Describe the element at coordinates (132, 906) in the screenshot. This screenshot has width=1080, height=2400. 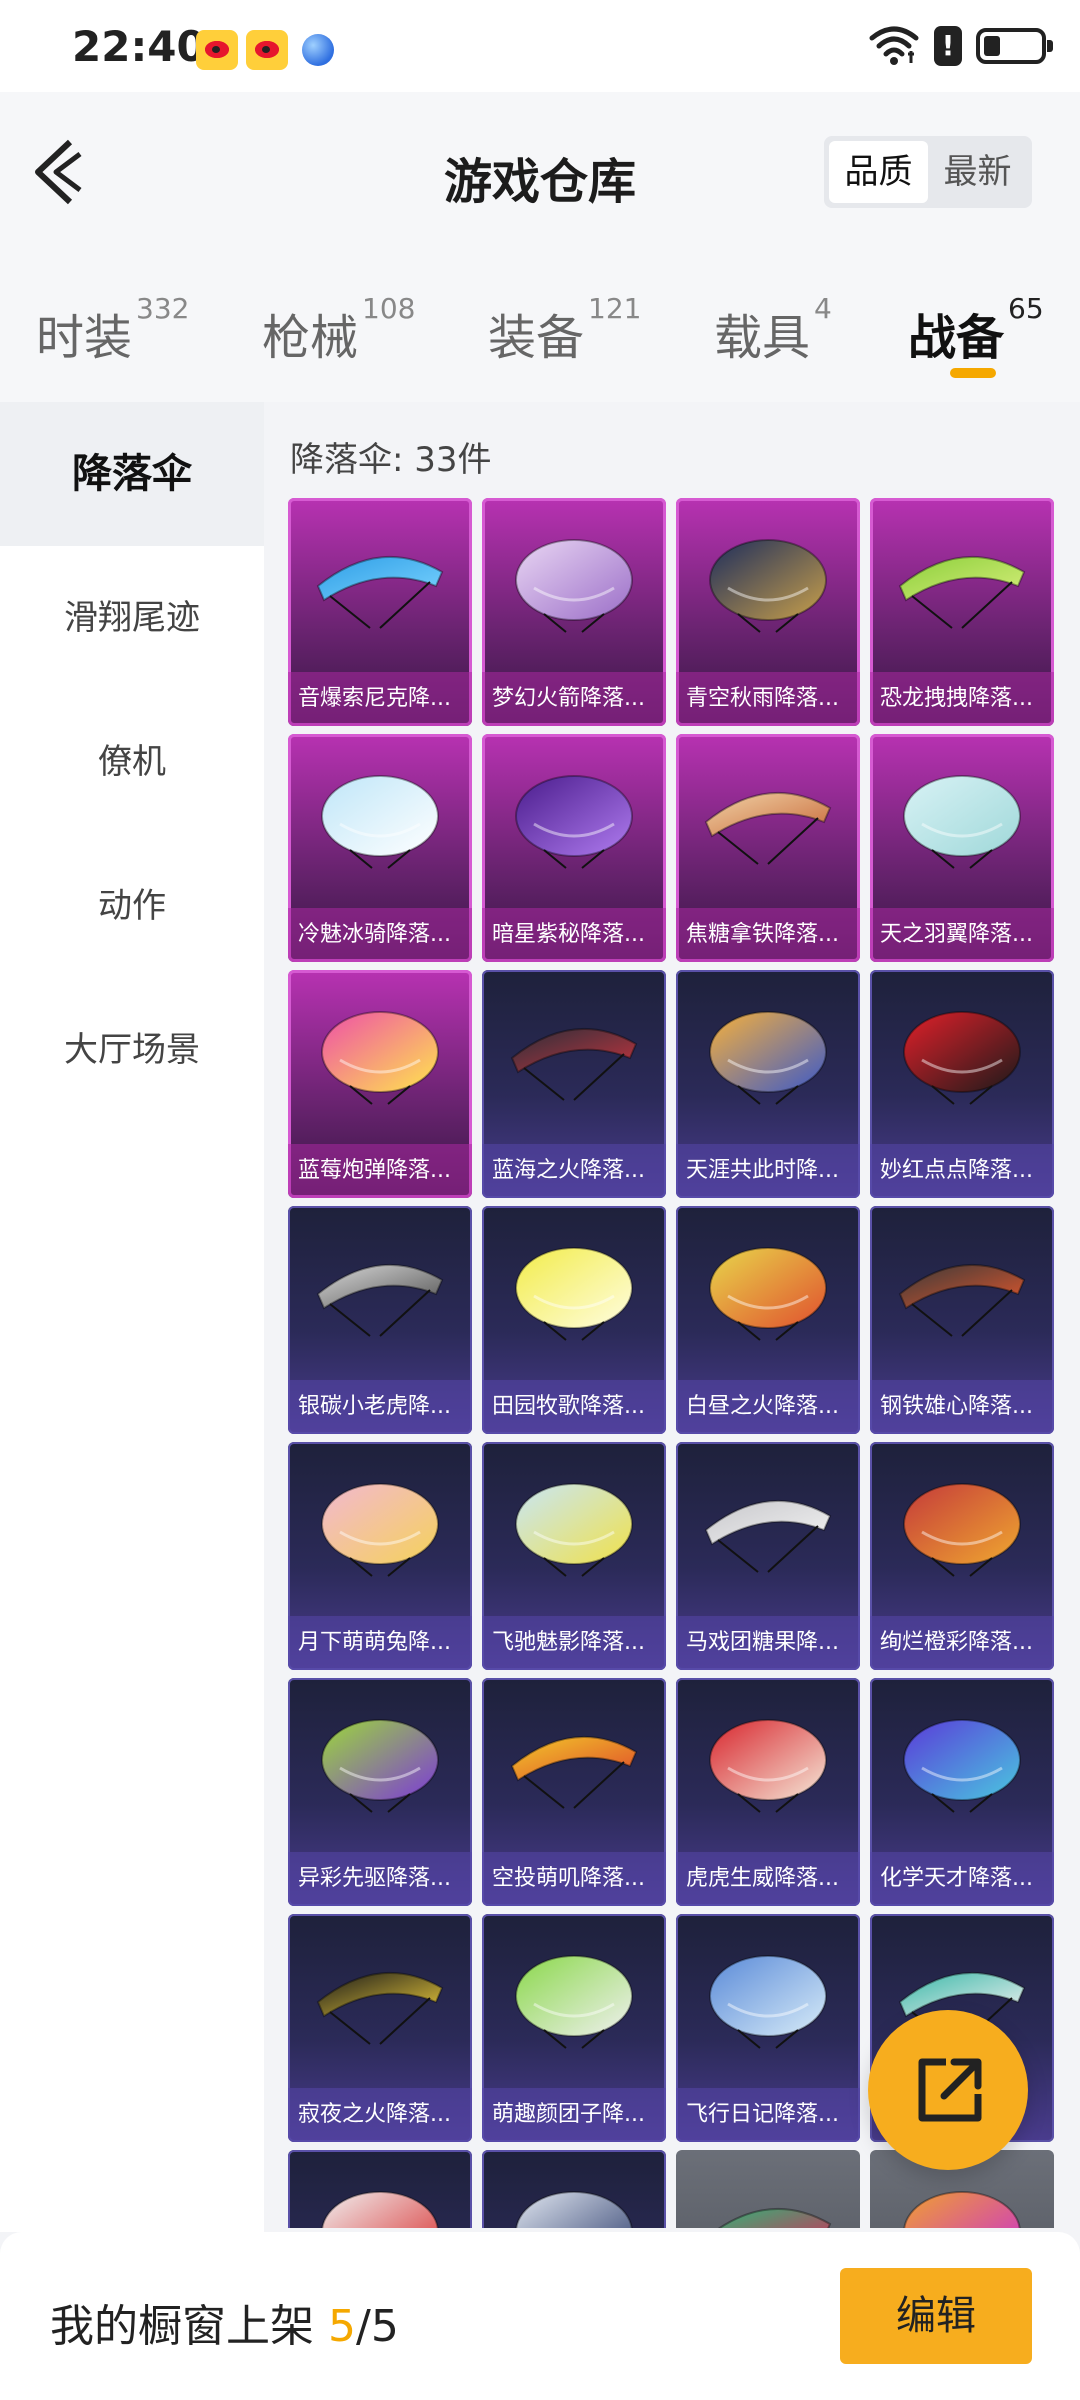
I see `sidebar-item-emote: 动作` at that location.